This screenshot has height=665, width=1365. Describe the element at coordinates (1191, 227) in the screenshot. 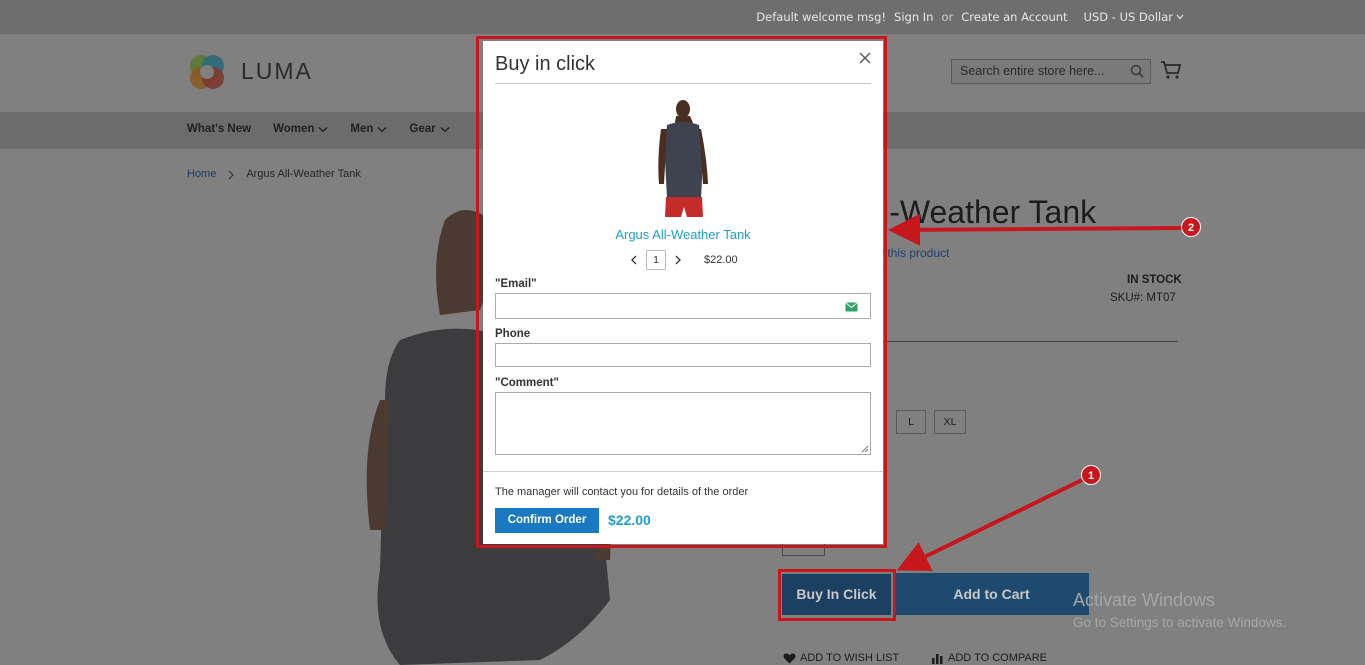

I see `annotation-badge-2: 2` at that location.